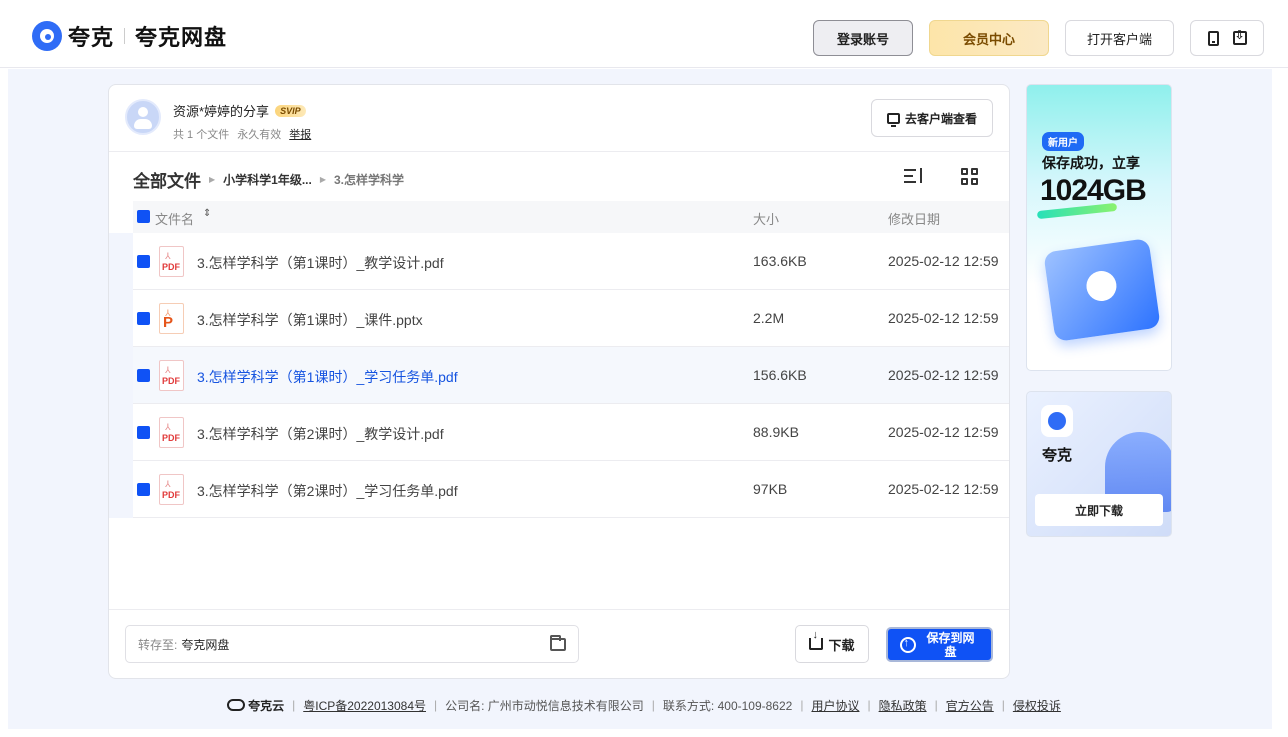  What do you see at coordinates (369, 180) in the screenshot?
I see `breadcrumb-current: 3.怎样学科学` at bounding box center [369, 180].